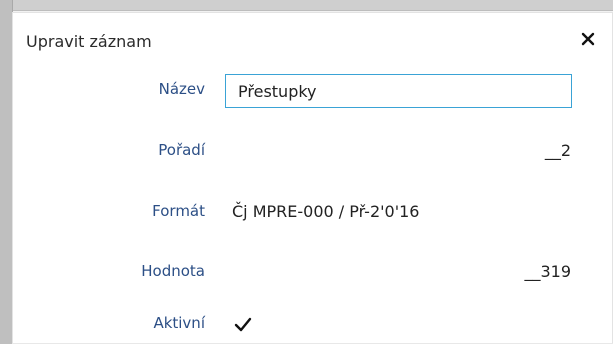 This screenshot has height=344, width=613. Describe the element at coordinates (179, 323) in the screenshot. I see `label-active: Aktivní` at that location.